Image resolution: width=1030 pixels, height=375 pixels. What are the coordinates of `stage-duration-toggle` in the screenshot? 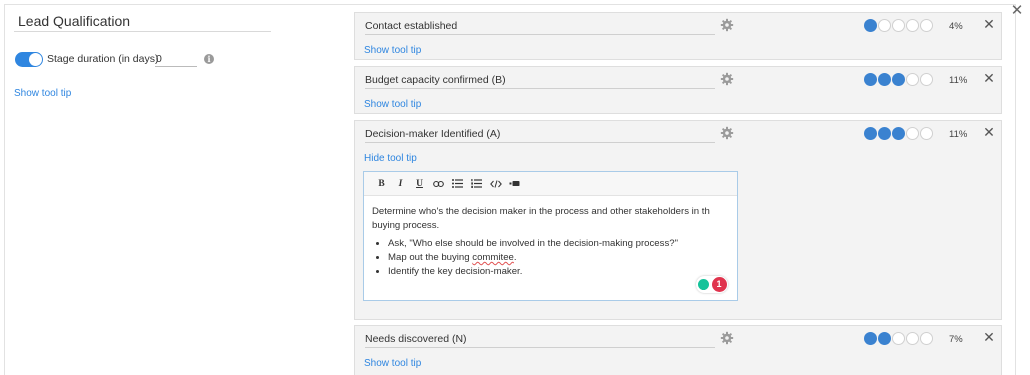 It's located at (29, 59).